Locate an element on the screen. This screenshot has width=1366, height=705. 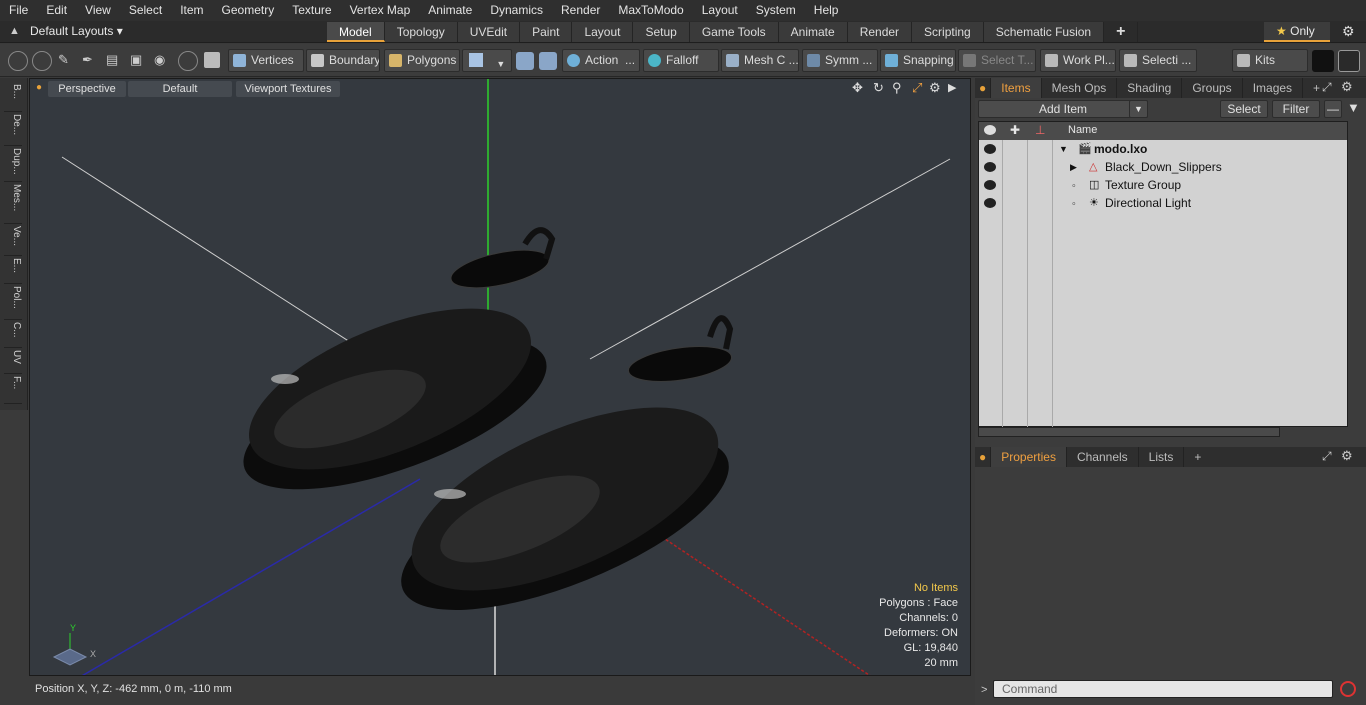
center-icon: ▣ is located at coordinates (136, 60).